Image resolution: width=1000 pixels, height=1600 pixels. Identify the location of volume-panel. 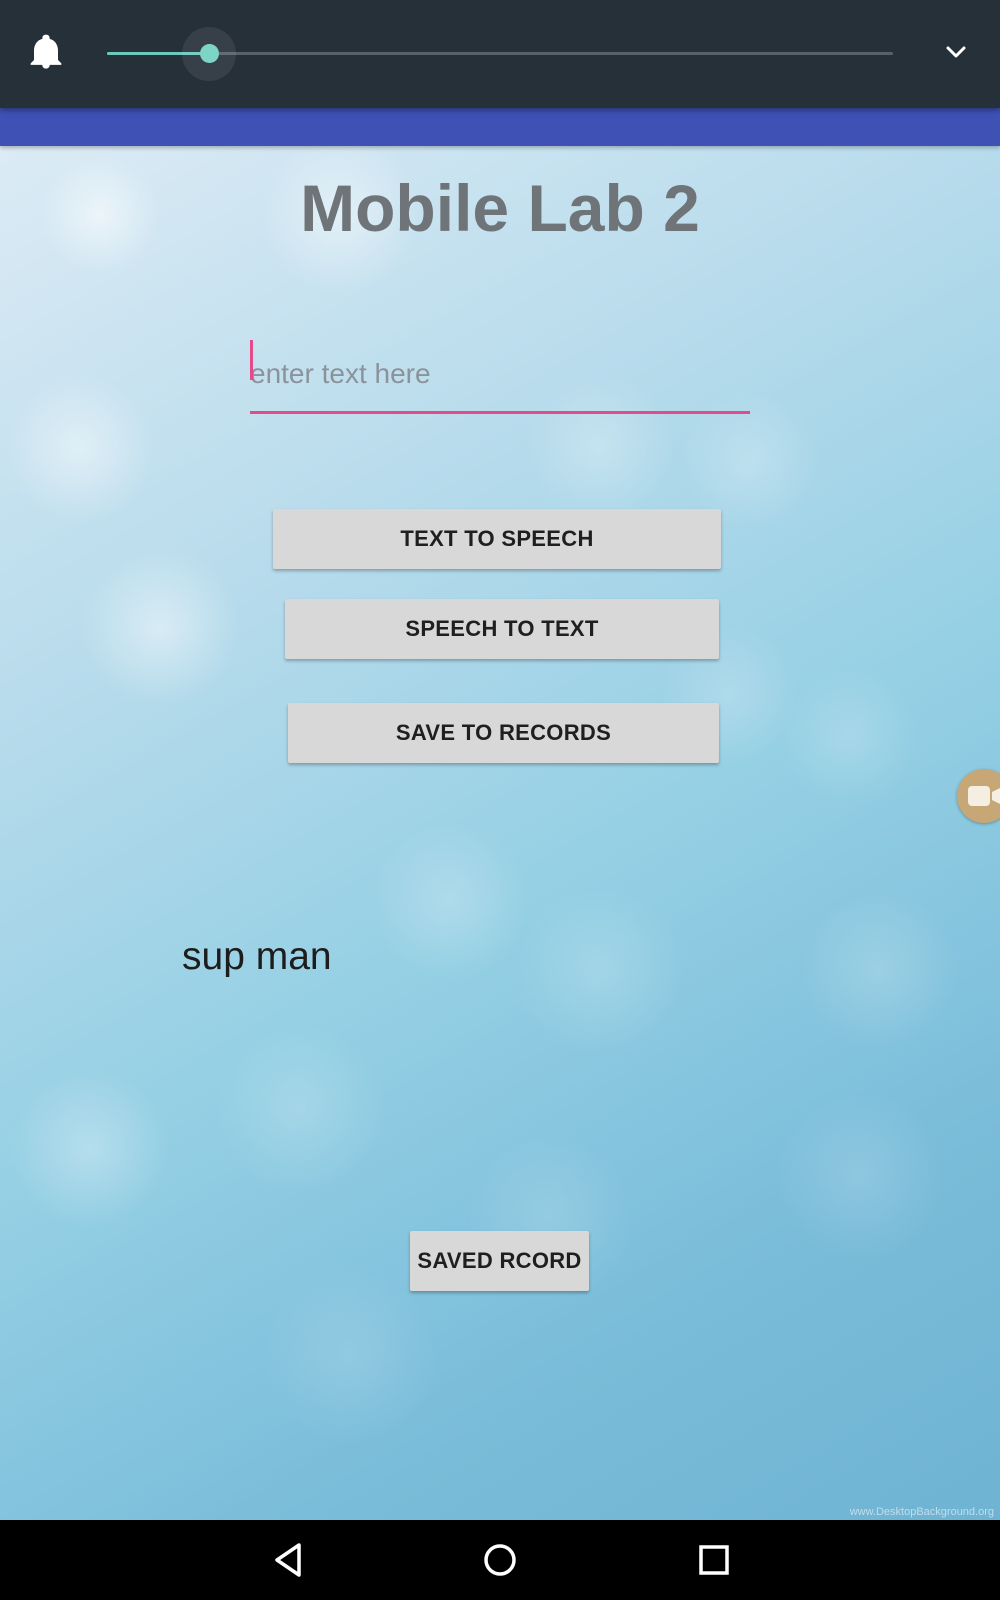
(500, 54).